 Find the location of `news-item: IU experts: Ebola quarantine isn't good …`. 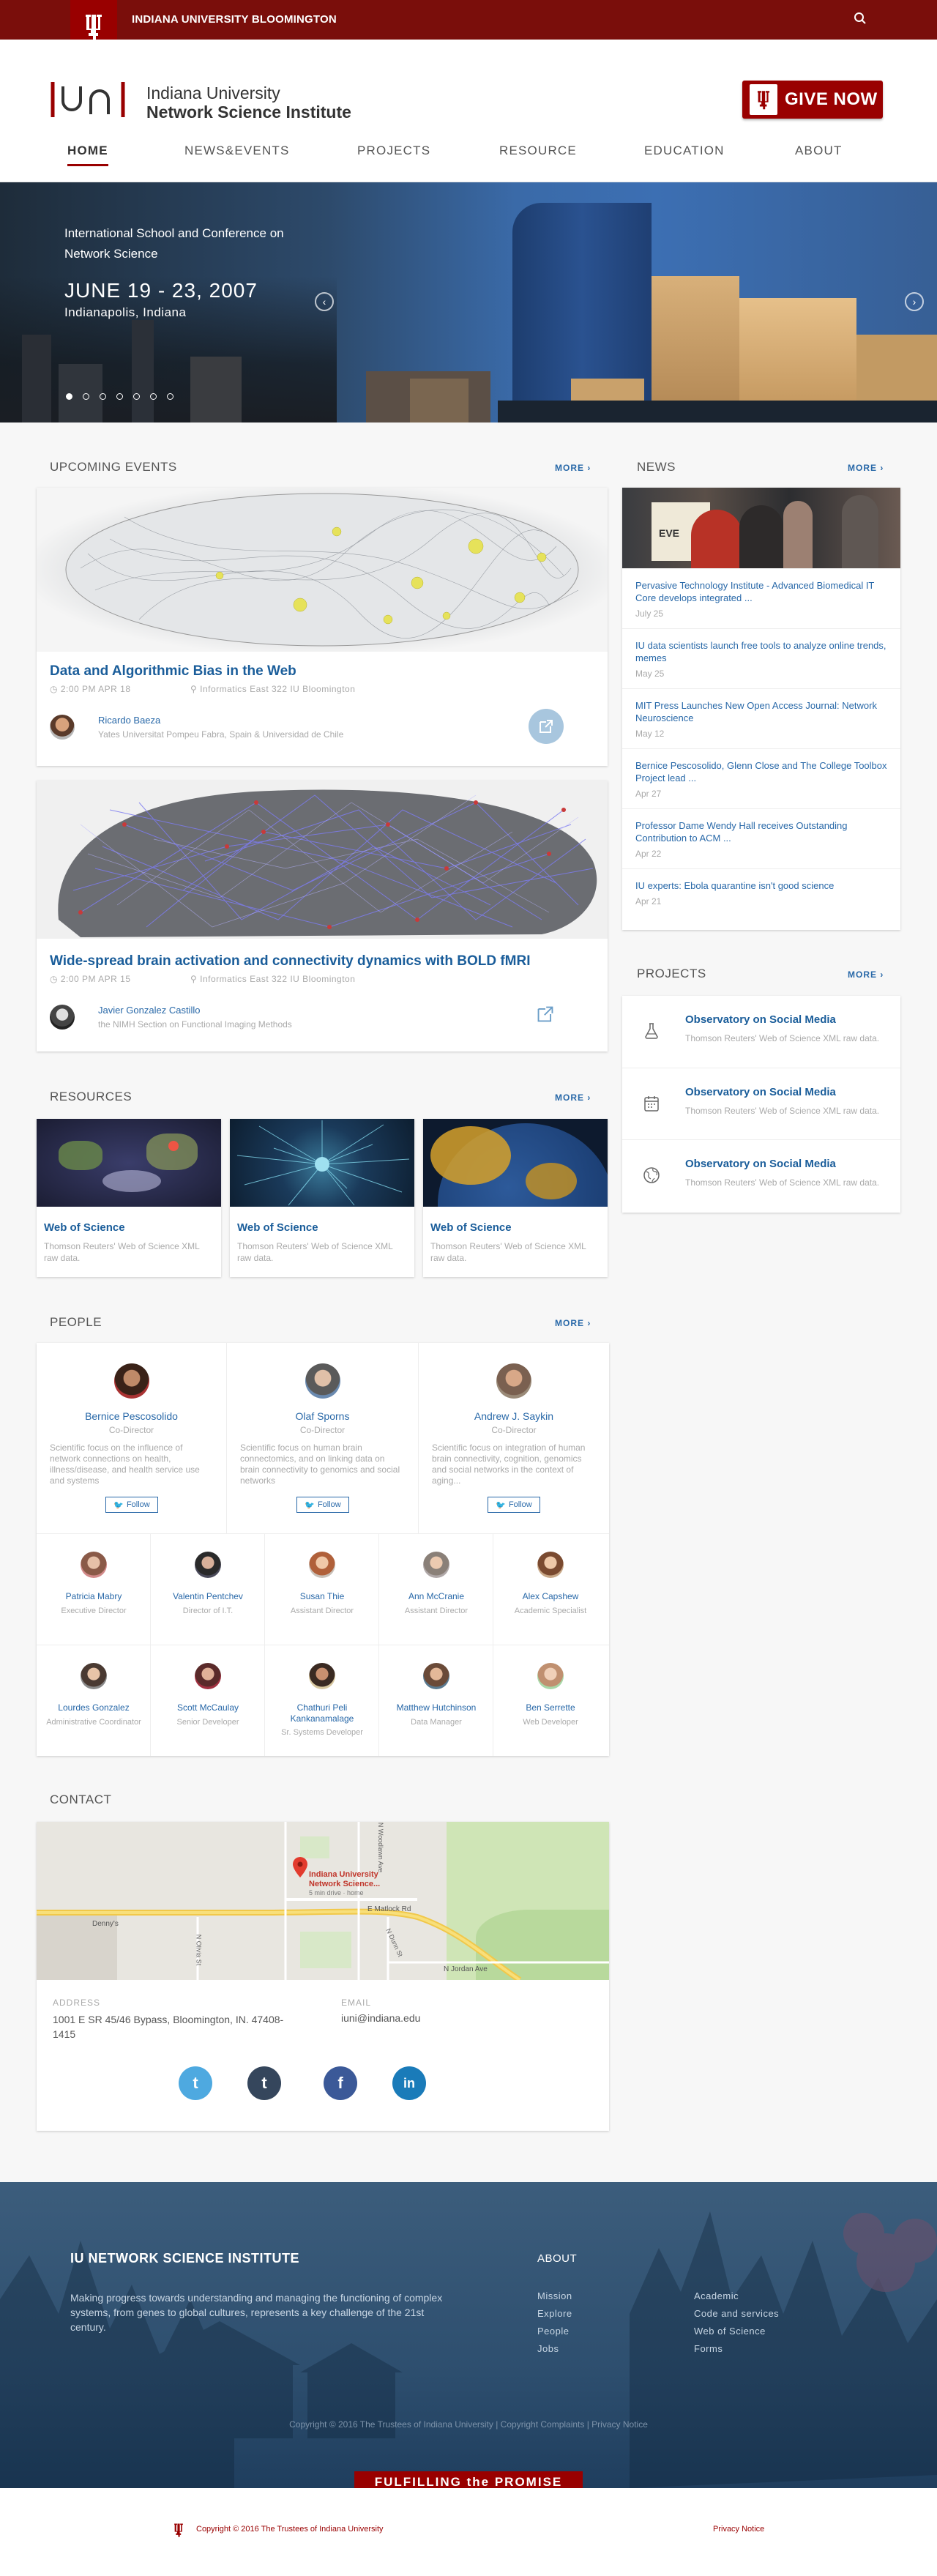

news-item: IU experts: Ebola quarantine isn't good … is located at coordinates (761, 892).